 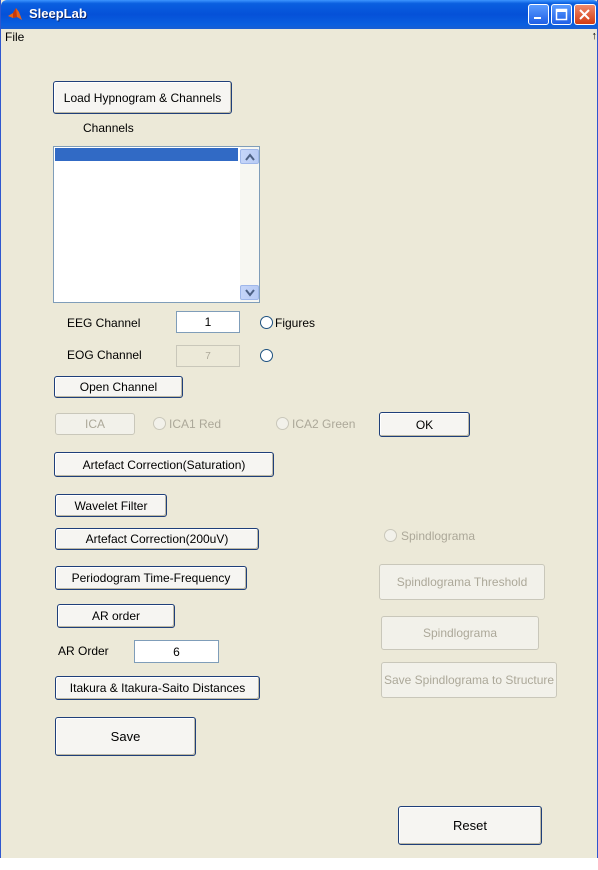 What do you see at coordinates (157, 688) in the screenshot?
I see `itakura-distances-button: Itakura & Itakura-Saito Distances` at bounding box center [157, 688].